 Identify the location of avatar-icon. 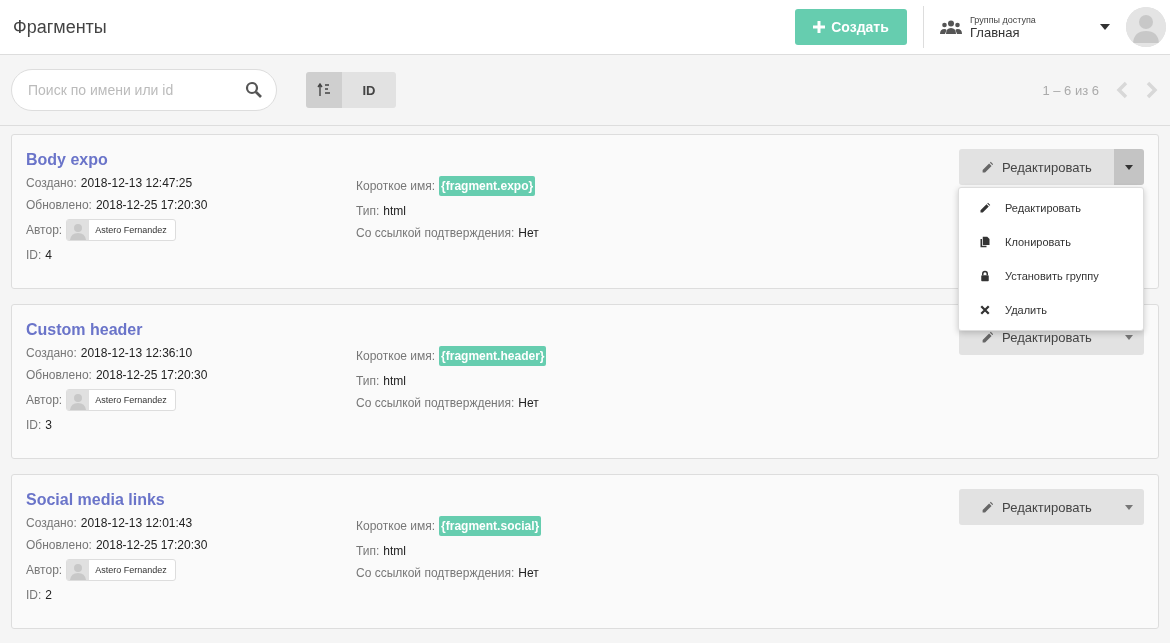
(1146, 27).